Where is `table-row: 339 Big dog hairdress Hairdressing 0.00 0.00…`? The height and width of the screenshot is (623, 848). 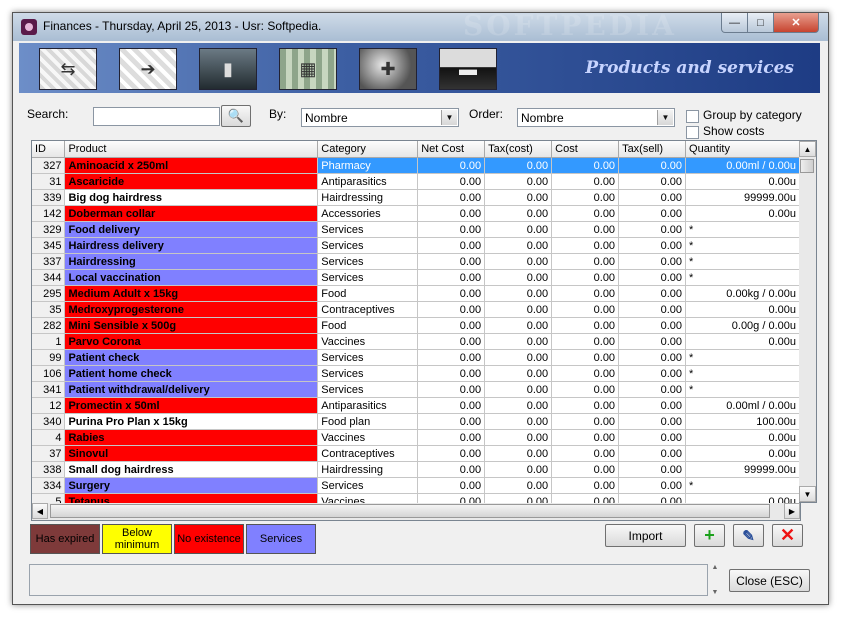 table-row: 339 Big dog hairdress Hairdressing 0.00 0.00… is located at coordinates (416, 197).